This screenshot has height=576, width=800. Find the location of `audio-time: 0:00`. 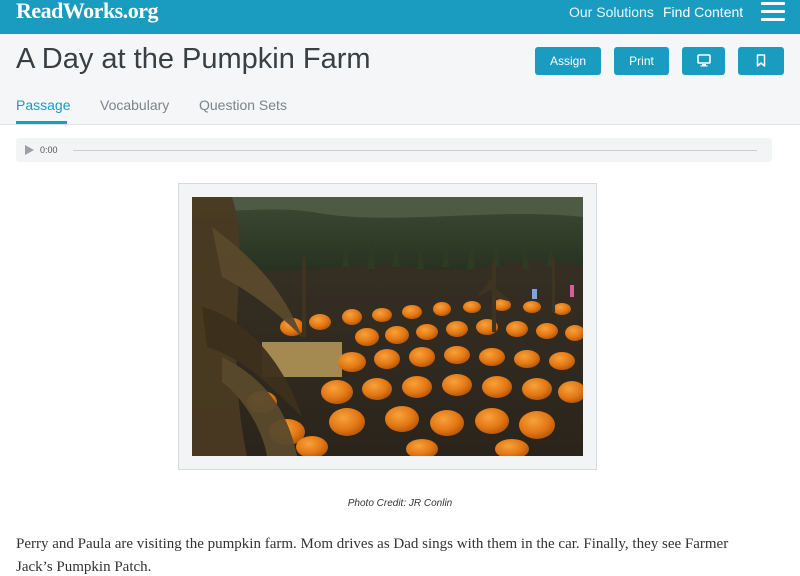

audio-time: 0:00 is located at coordinates (49, 150).